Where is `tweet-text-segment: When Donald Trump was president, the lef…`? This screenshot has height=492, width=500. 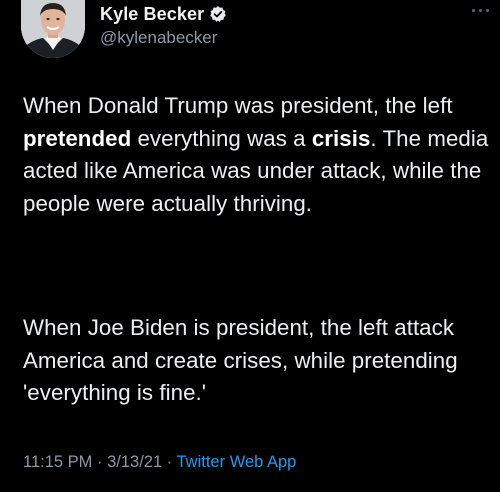
tweet-text-segment: When Donald Trump was president, the lef… is located at coordinates (238, 105).